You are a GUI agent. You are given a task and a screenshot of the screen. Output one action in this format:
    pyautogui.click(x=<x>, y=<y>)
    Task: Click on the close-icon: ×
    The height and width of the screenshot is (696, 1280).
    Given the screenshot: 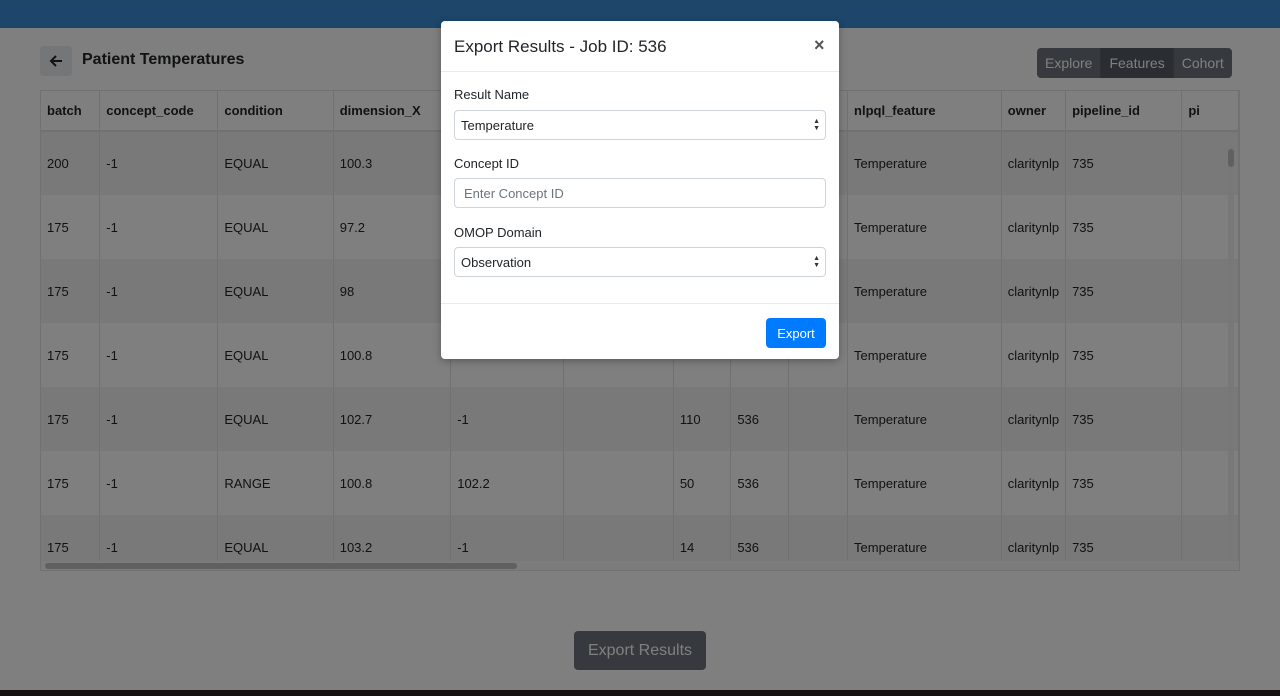 What is the action you would take?
    pyautogui.click(x=819, y=45)
    